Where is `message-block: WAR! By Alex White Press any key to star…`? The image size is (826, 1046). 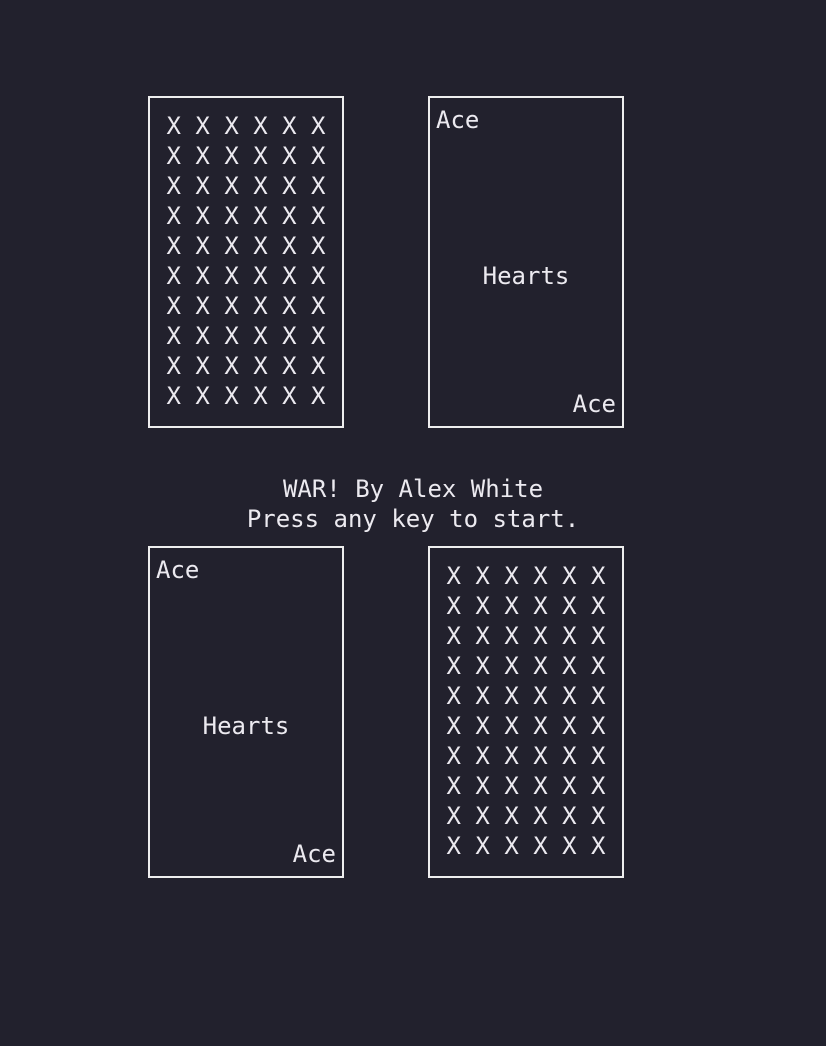 message-block: WAR! By Alex White Press any key to star… is located at coordinates (413, 504).